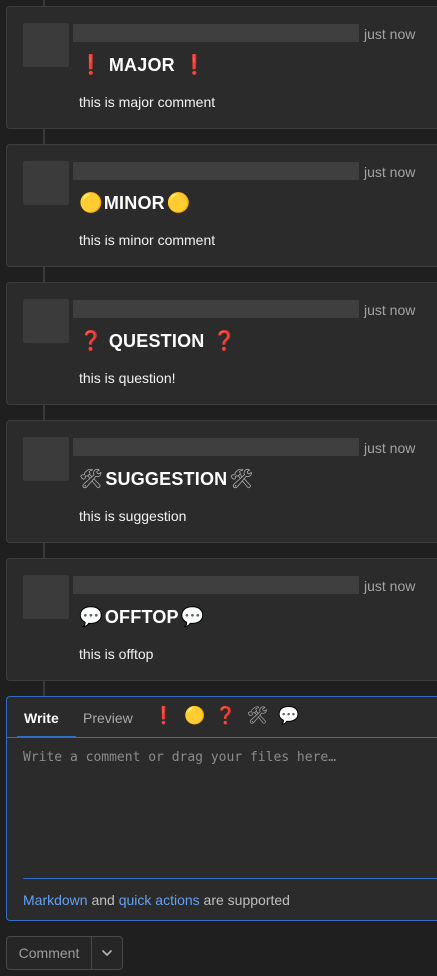 The width and height of the screenshot is (437, 976). What do you see at coordinates (288, 716) in the screenshot?
I see `insert-speech-bubble-icon: 💬` at bounding box center [288, 716].